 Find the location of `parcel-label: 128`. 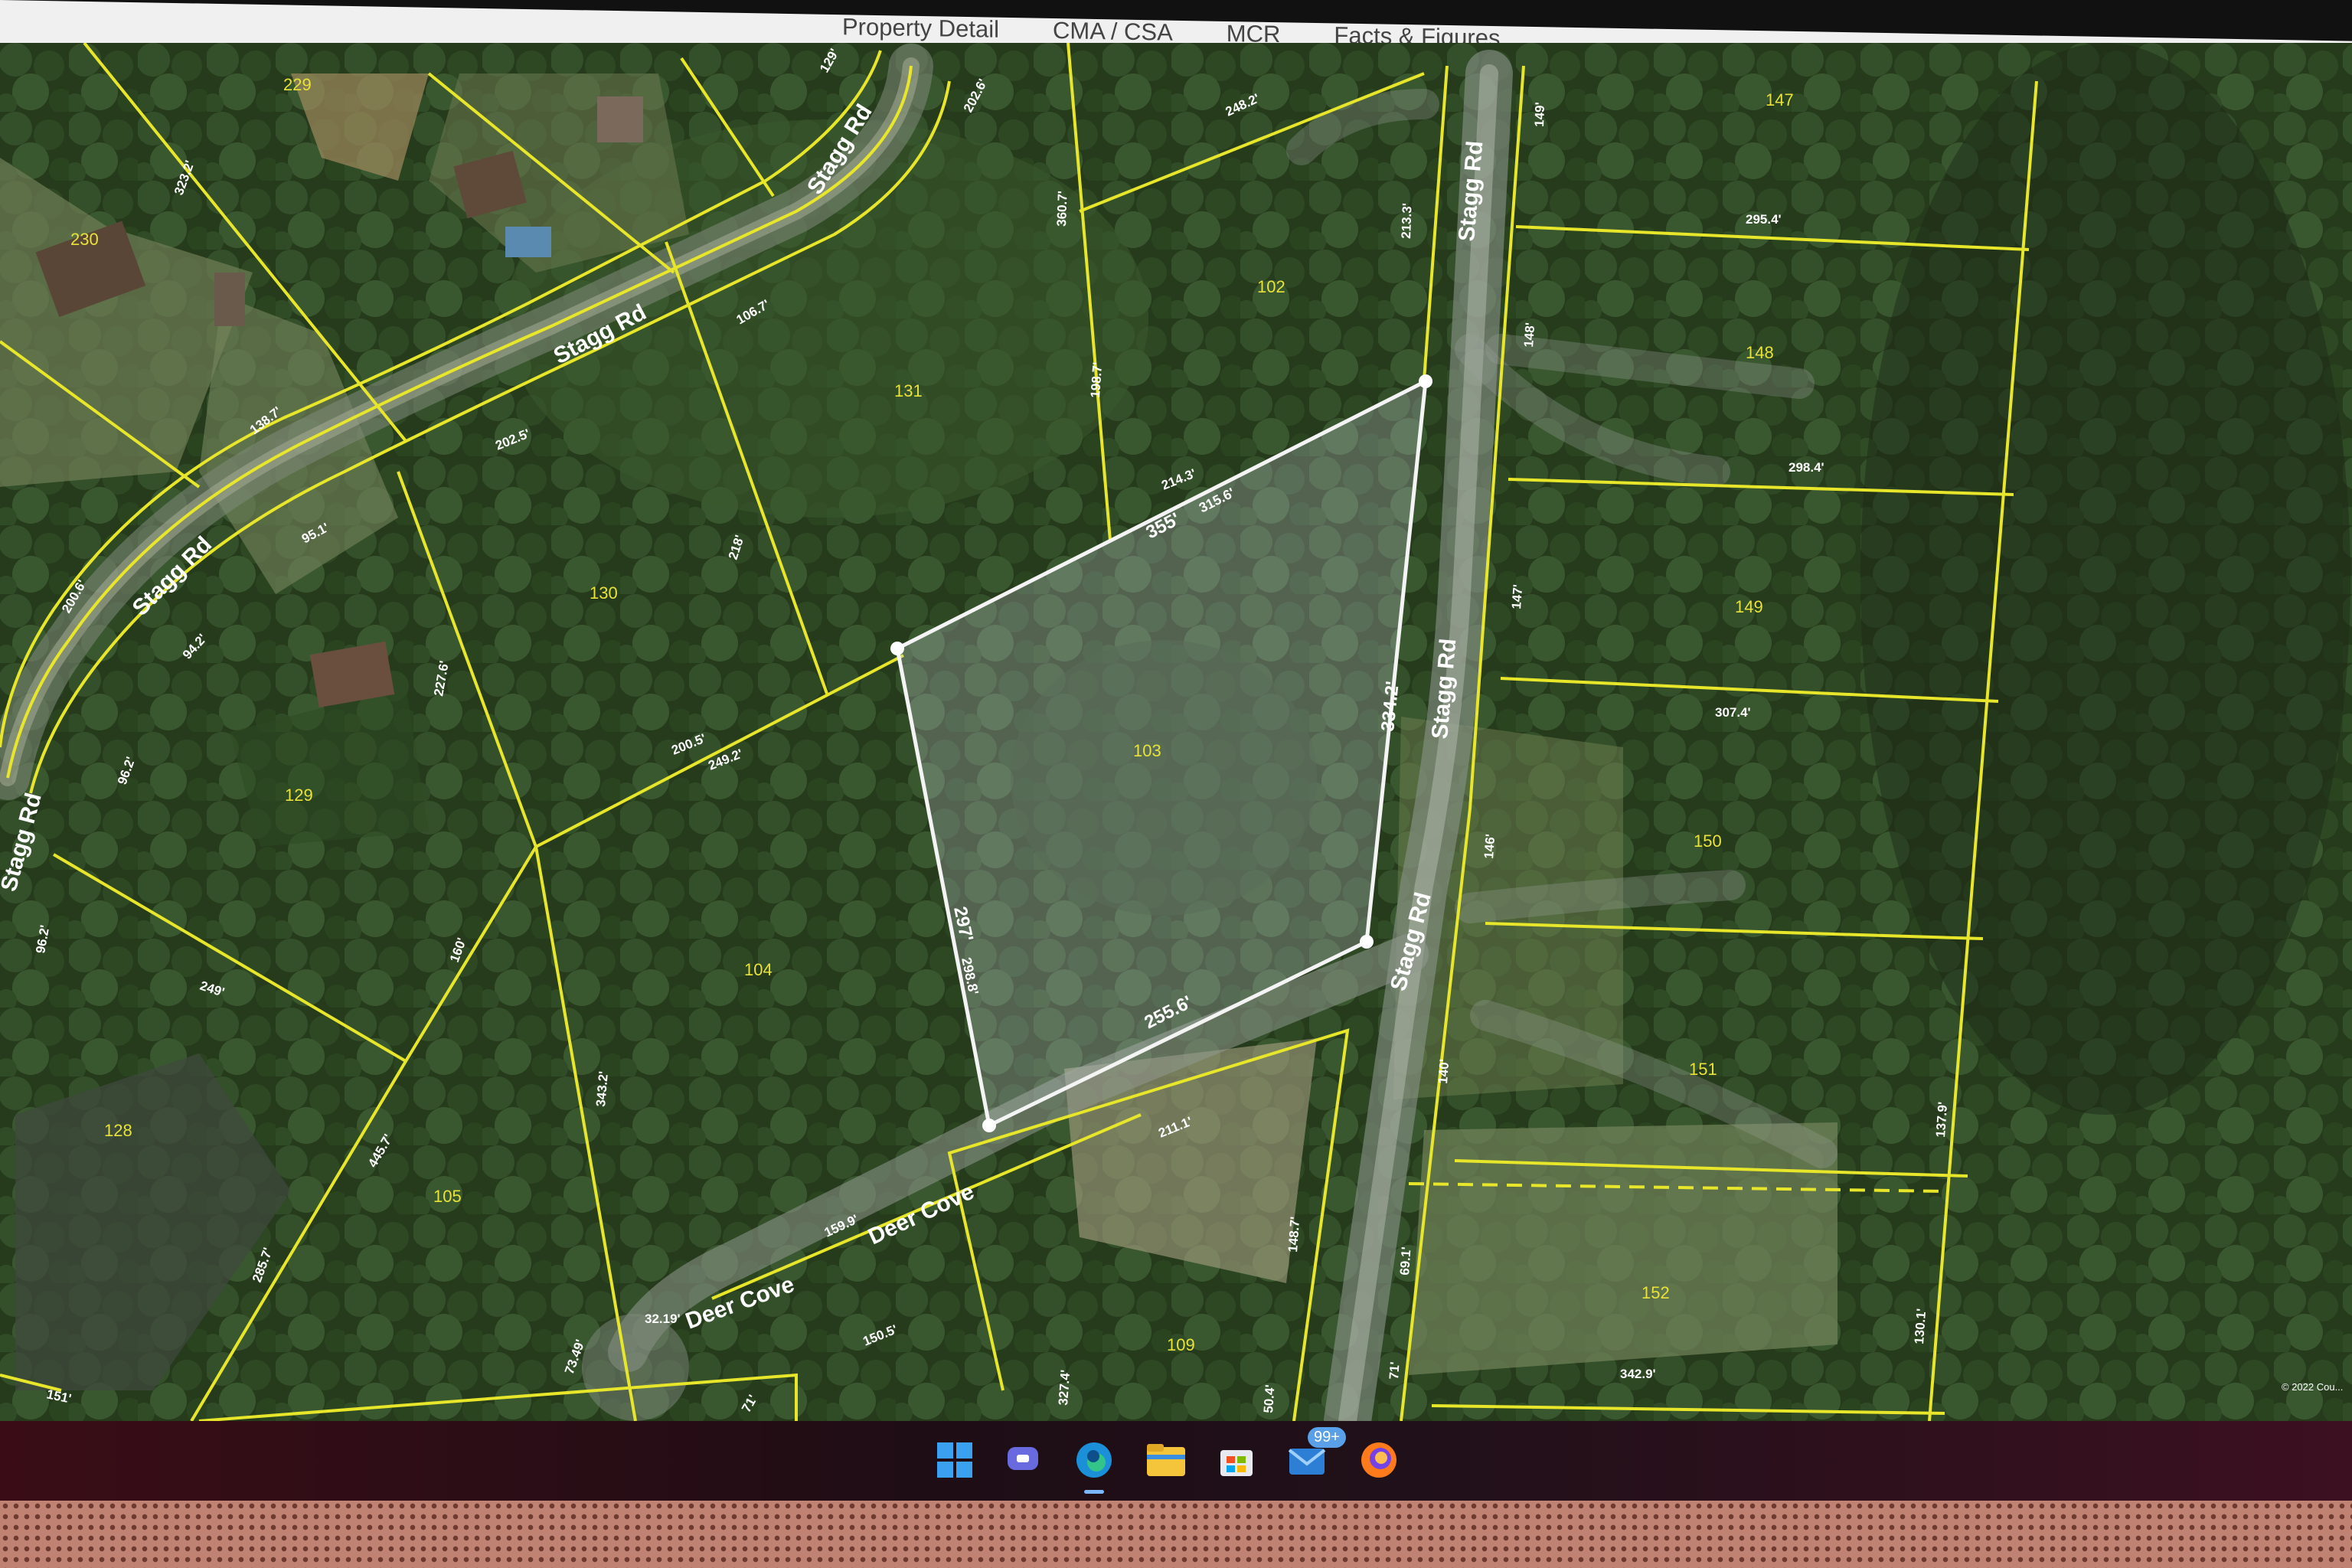

parcel-label: 128 is located at coordinates (118, 1130).